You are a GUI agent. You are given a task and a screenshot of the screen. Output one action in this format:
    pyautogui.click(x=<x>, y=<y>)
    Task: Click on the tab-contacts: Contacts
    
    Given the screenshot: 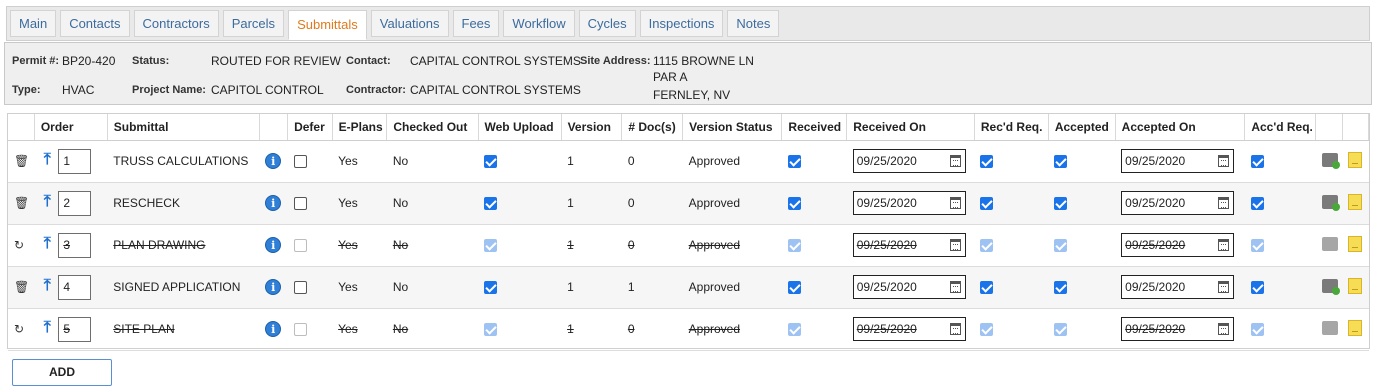 What is the action you would take?
    pyautogui.click(x=95, y=23)
    